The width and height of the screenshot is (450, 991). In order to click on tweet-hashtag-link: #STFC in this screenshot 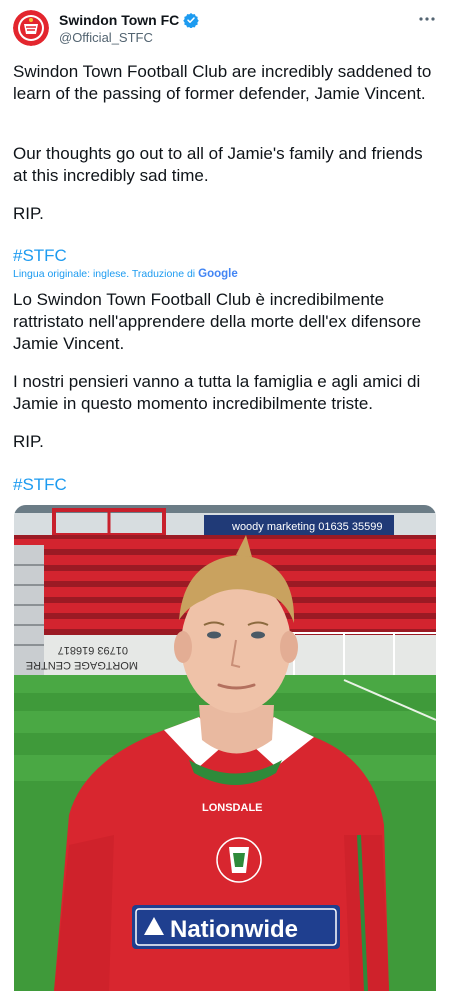, I will do `click(225, 256)`.